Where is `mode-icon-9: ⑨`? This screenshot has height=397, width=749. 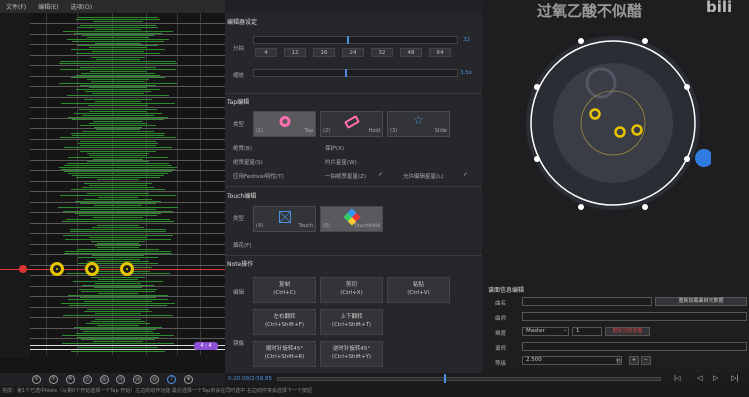 mode-icon-9: ⑨ is located at coordinates (70, 379).